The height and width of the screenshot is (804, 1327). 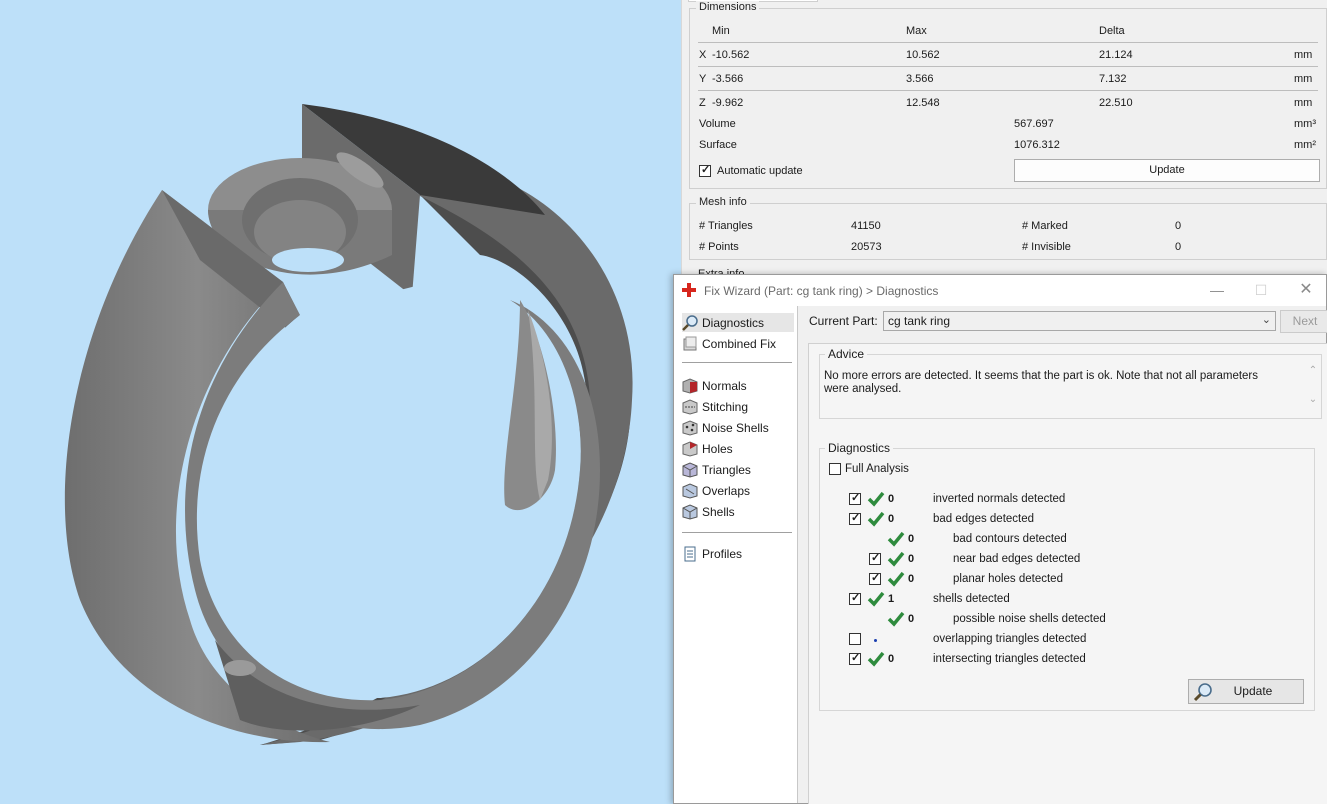 I want to click on shells-checkbox, so click(x=855, y=598).